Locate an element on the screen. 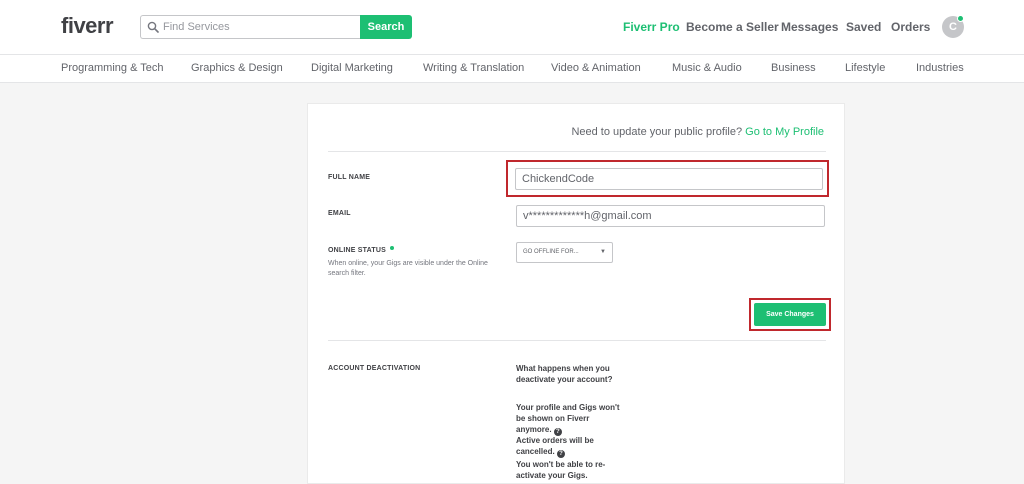 The width and height of the screenshot is (1024, 484). category-graphics-design: Graphics & Design is located at coordinates (237, 68).